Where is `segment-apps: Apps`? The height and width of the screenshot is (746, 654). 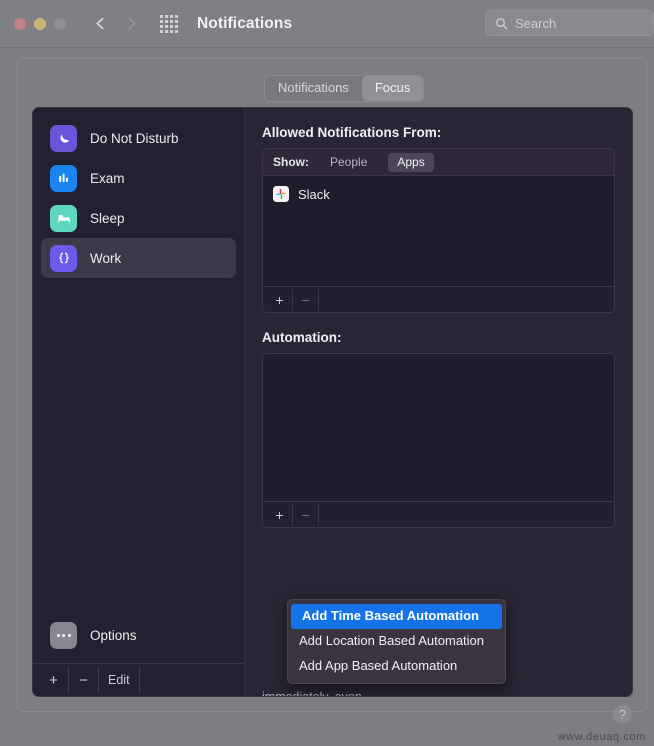
segment-apps: Apps is located at coordinates (411, 162).